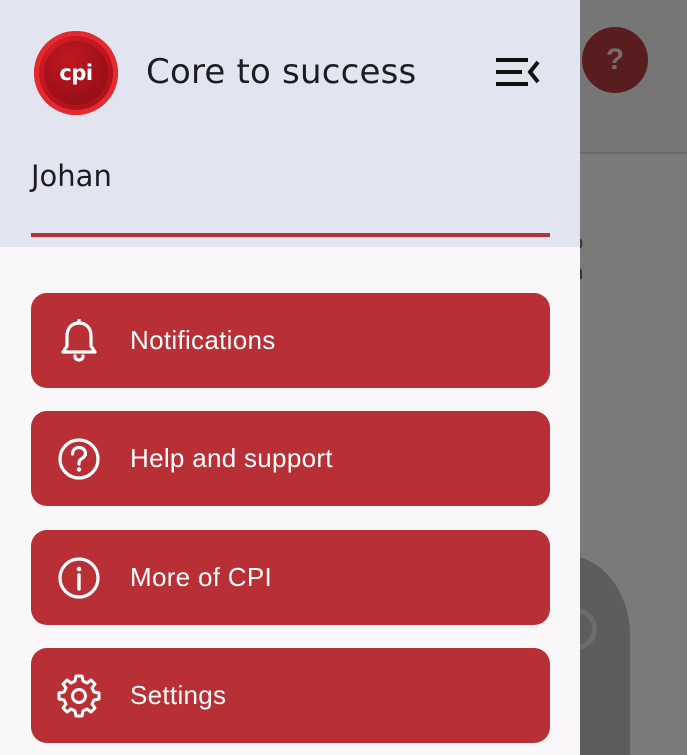 The height and width of the screenshot is (755, 687). I want to click on menu-item-notifications: Notifications, so click(290, 340).